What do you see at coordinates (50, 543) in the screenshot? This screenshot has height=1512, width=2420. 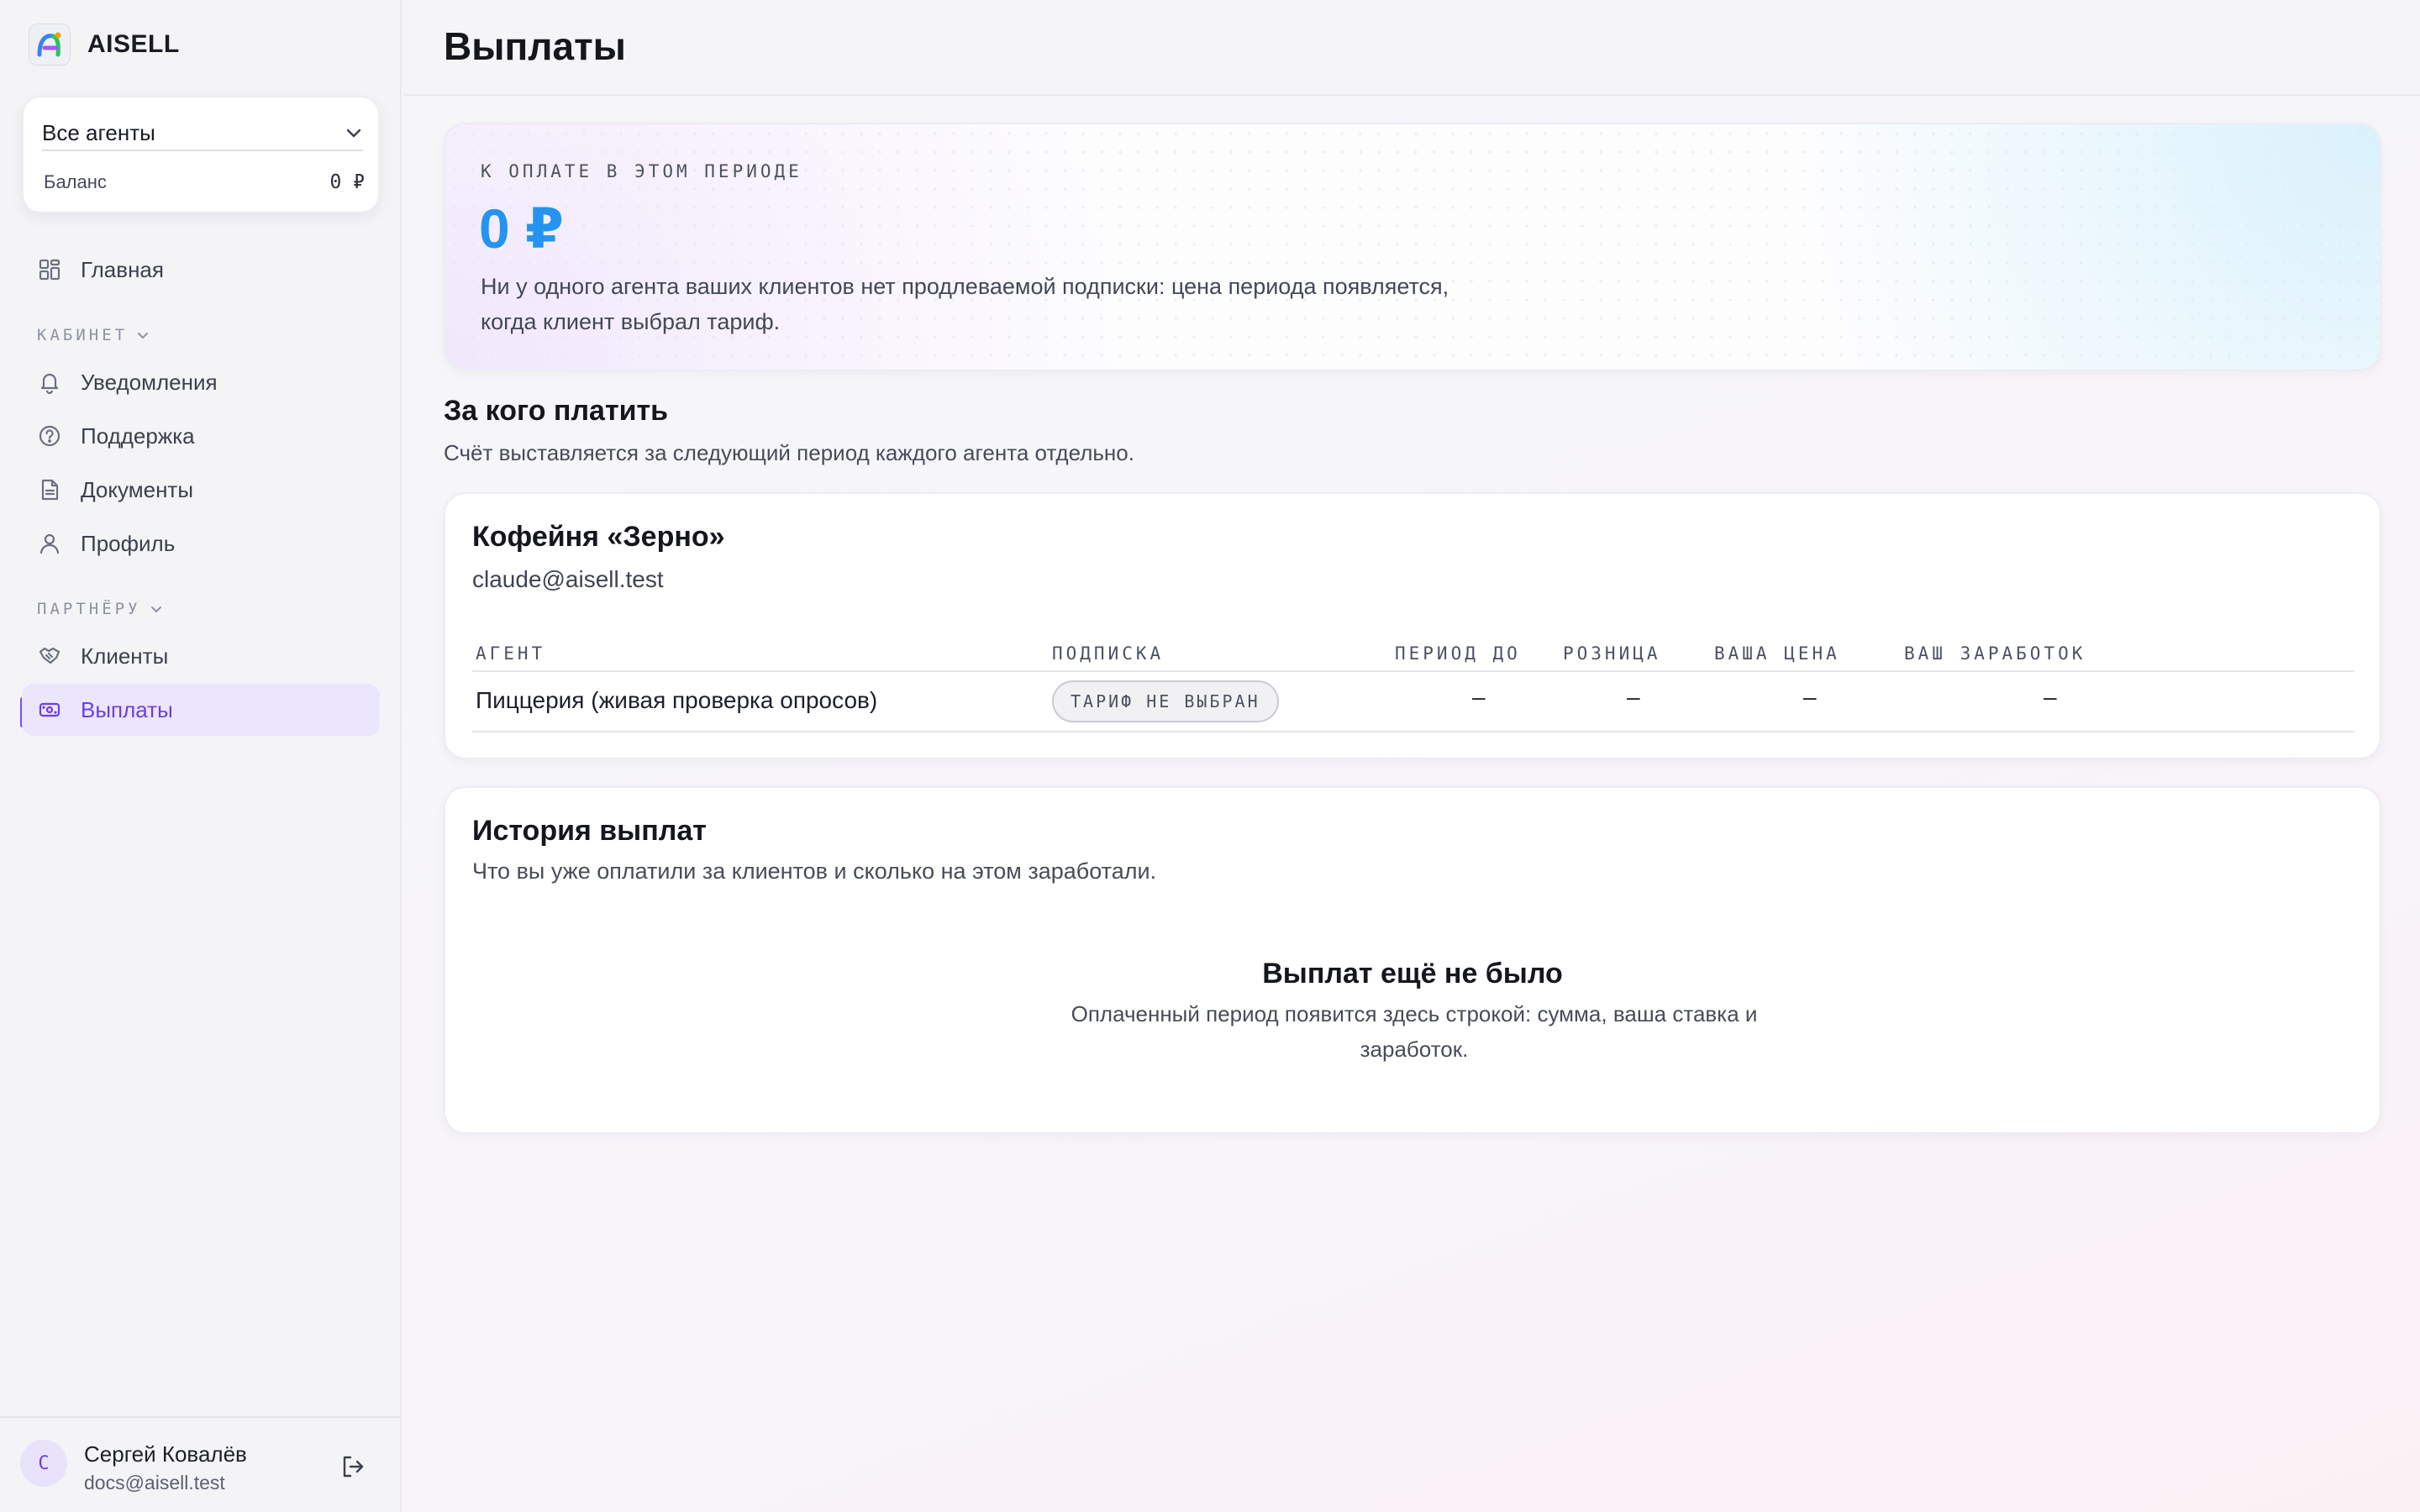 I see `user-icon` at bounding box center [50, 543].